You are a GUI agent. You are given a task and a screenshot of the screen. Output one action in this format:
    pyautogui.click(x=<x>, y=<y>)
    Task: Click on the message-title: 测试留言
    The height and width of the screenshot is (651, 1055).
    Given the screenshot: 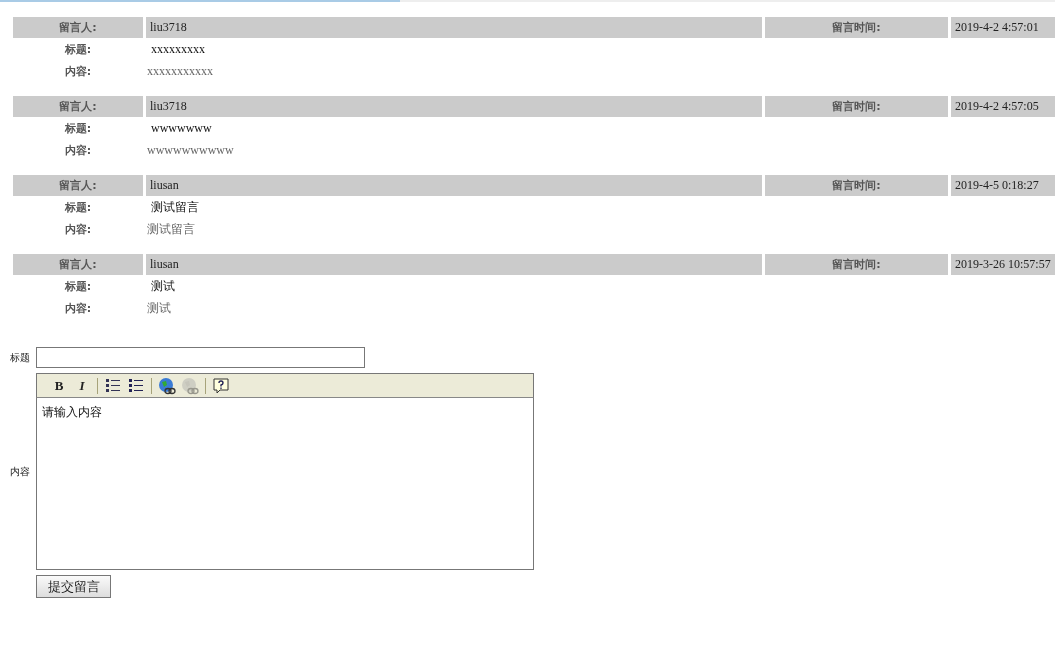 What is the action you would take?
    pyautogui.click(x=174, y=207)
    